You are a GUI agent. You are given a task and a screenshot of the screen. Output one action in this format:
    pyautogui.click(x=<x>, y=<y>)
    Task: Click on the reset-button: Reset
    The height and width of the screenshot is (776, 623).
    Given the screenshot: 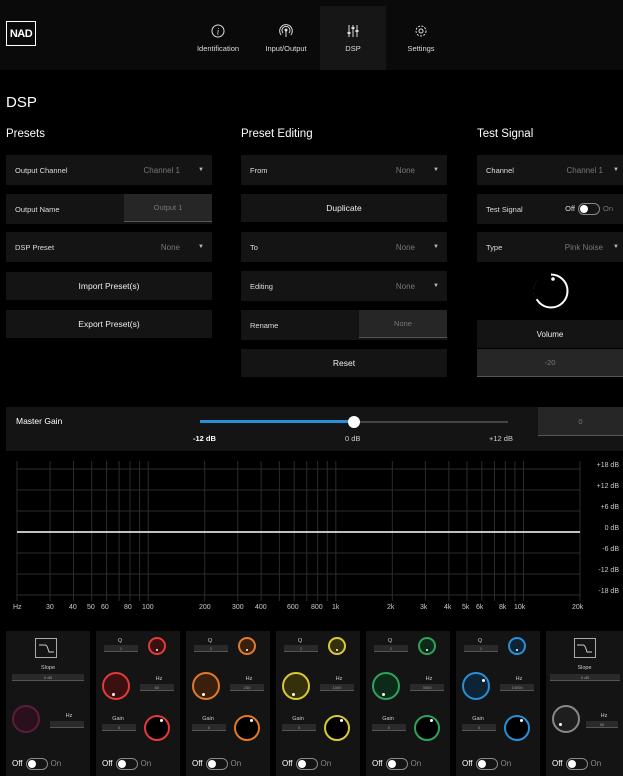 What is the action you would take?
    pyautogui.click(x=344, y=363)
    